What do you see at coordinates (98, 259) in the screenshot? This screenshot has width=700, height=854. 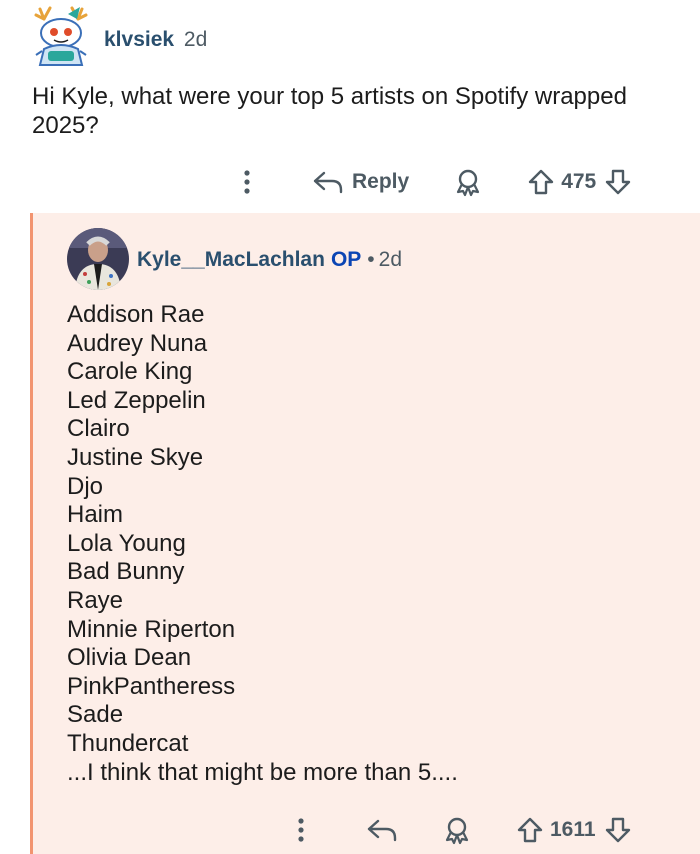 I see `user-avatar` at bounding box center [98, 259].